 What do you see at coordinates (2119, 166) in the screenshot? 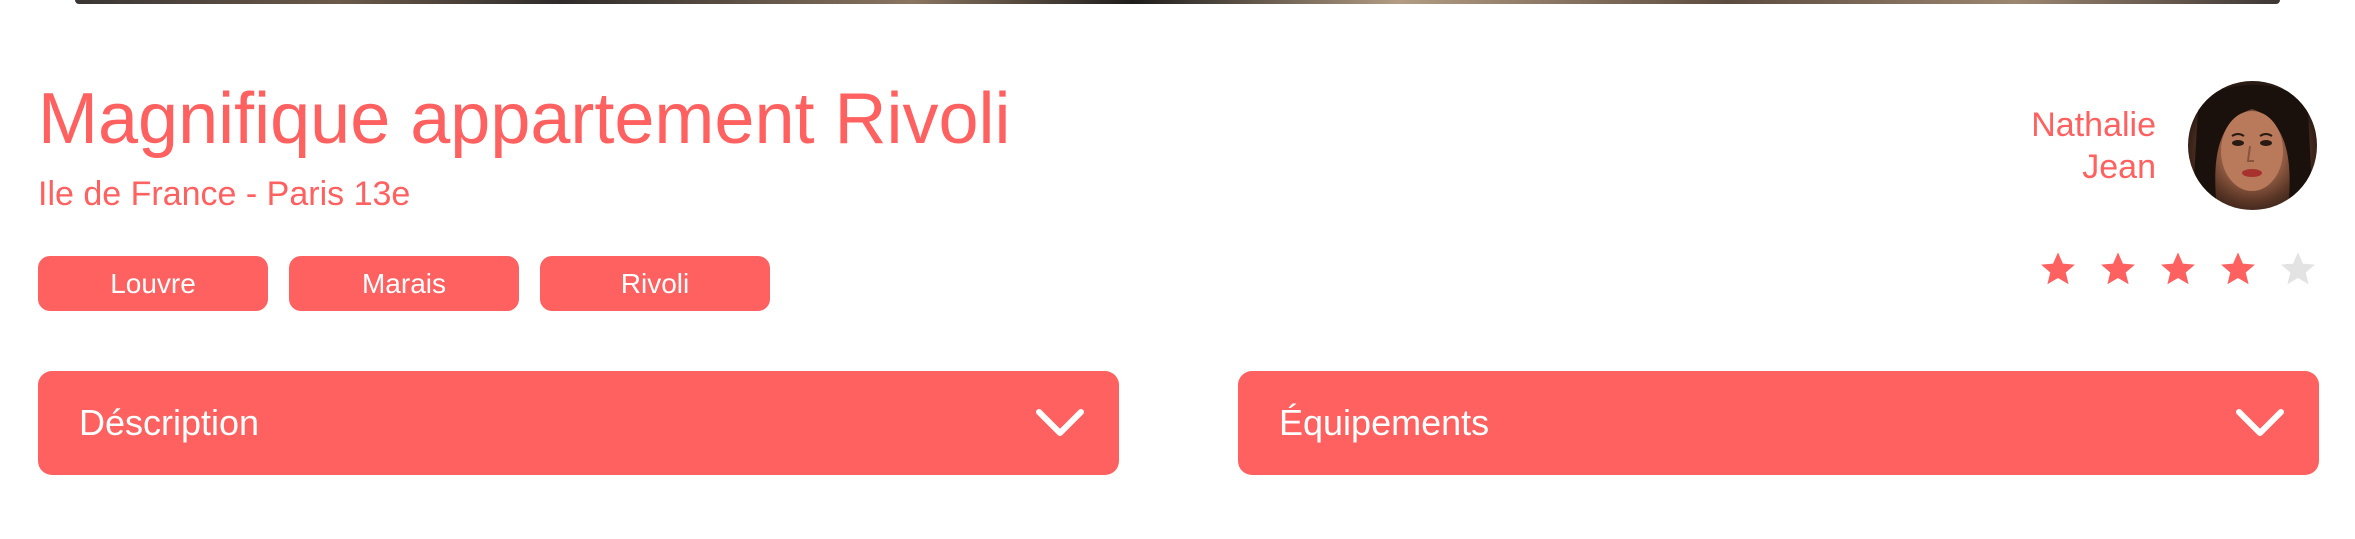
I see `host-last-name: Jean` at bounding box center [2119, 166].